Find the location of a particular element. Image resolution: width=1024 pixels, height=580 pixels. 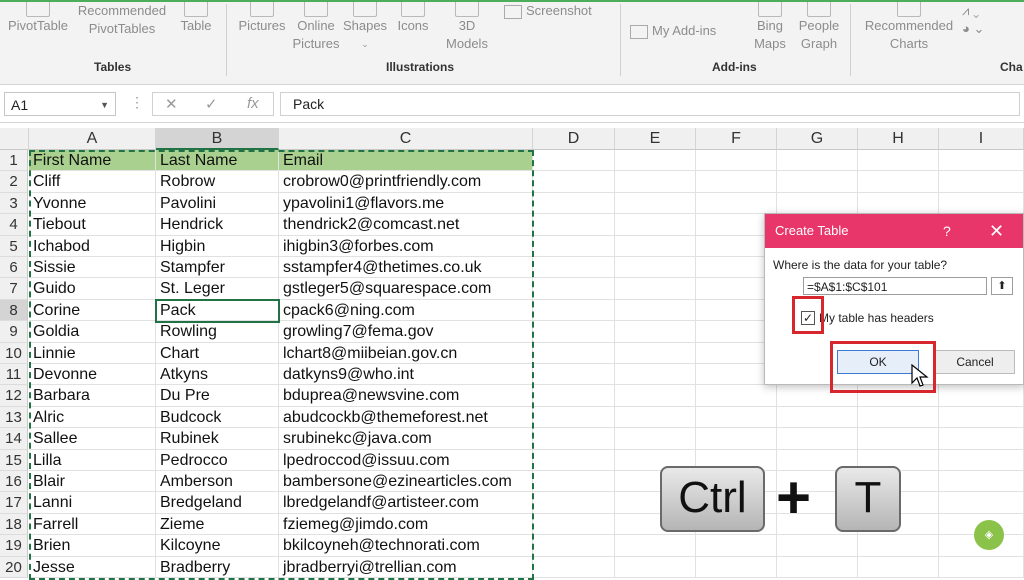

cell: abudcockb@themeforest.net is located at coordinates (406, 417).